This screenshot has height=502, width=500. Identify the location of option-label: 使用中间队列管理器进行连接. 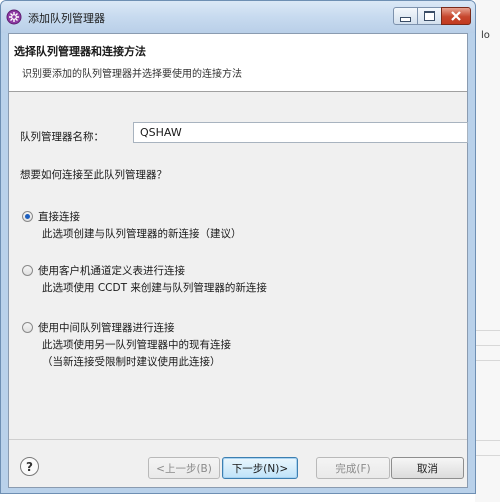
(106, 327).